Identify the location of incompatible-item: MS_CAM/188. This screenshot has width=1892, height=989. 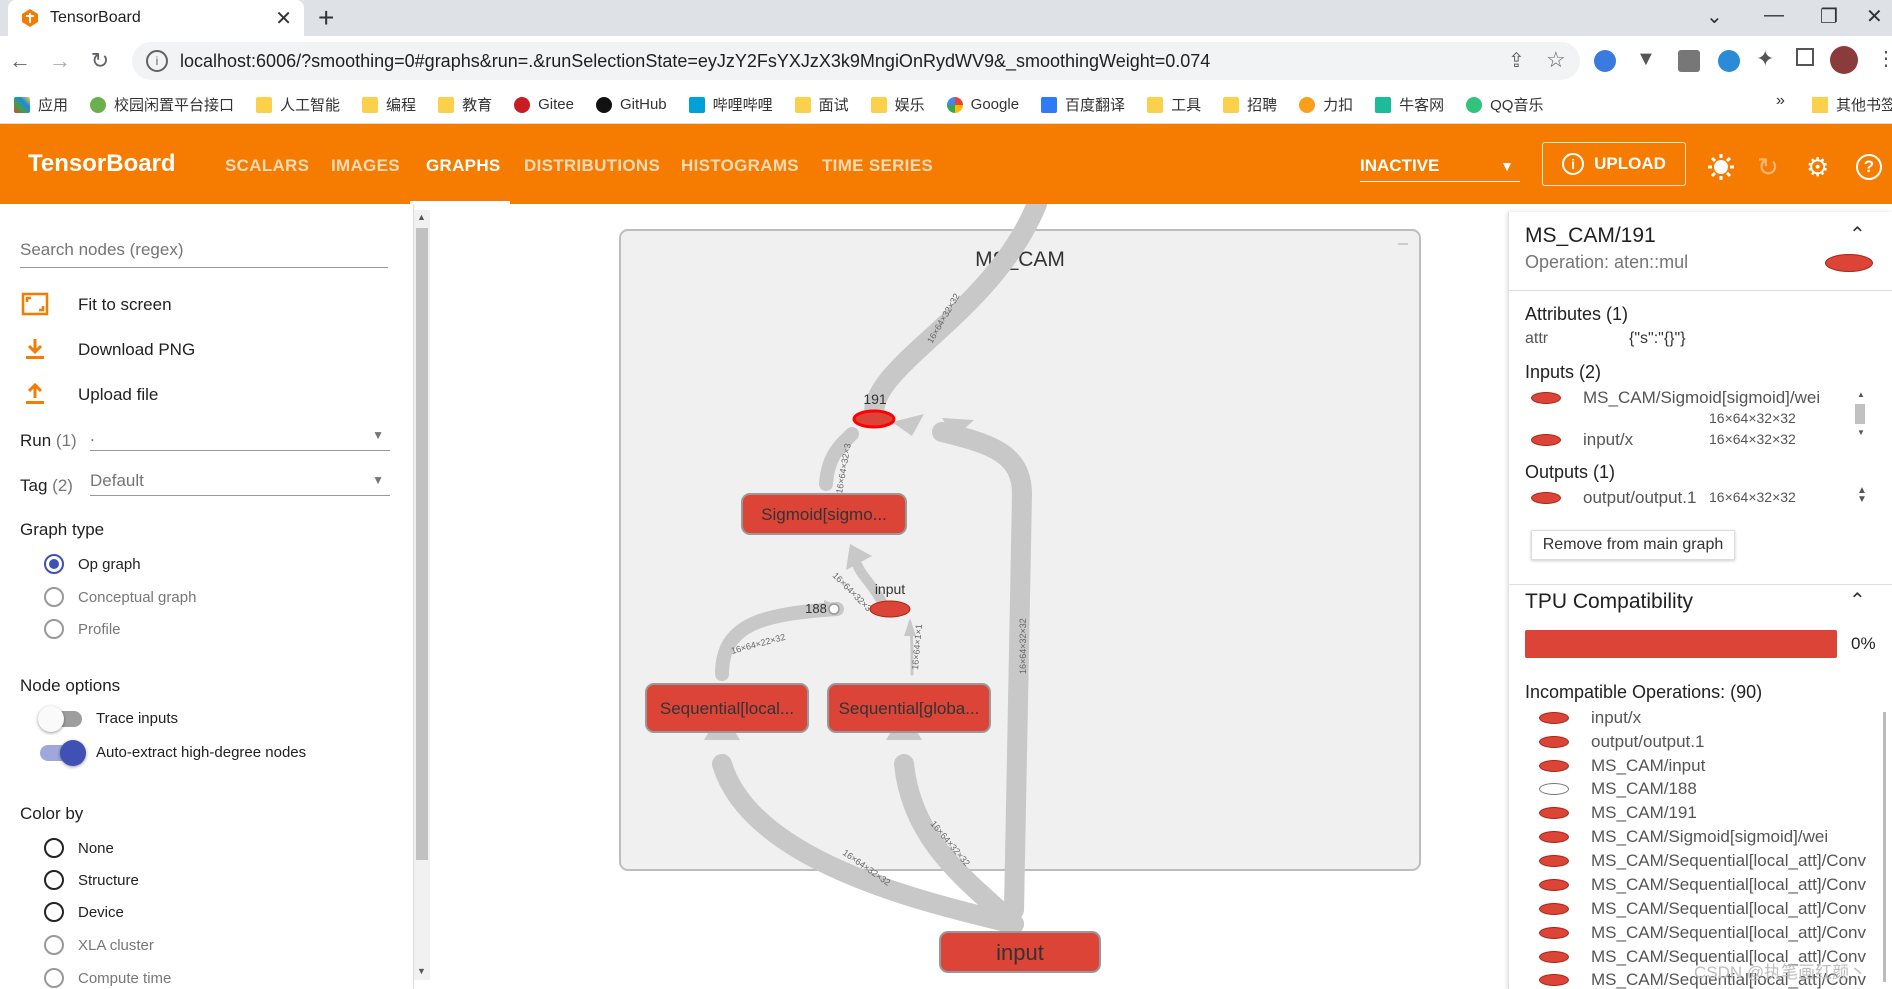
(1618, 789).